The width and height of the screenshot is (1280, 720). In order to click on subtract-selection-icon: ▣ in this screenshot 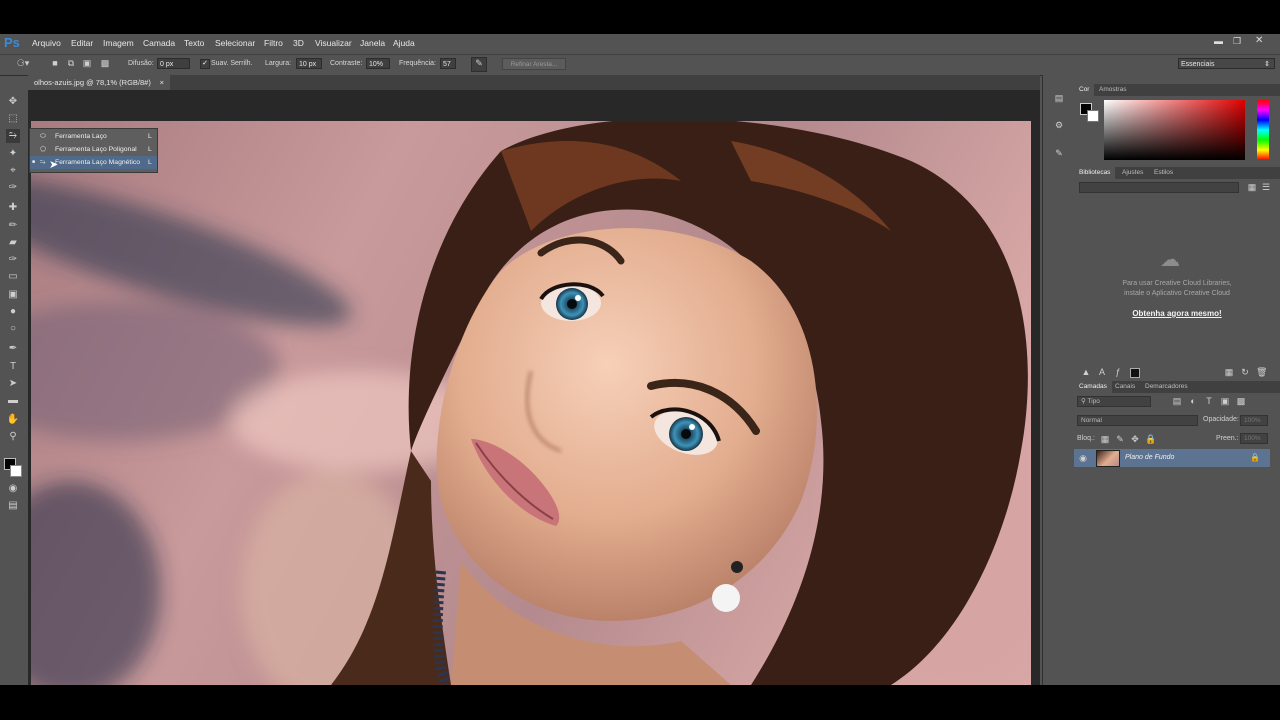, I will do `click(87, 63)`.